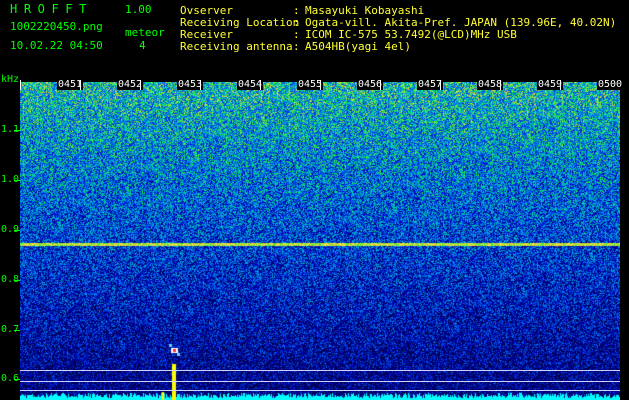 The height and width of the screenshot is (400, 629). Describe the element at coordinates (296, 34) in the screenshot. I see `receiver-colon: :` at that location.